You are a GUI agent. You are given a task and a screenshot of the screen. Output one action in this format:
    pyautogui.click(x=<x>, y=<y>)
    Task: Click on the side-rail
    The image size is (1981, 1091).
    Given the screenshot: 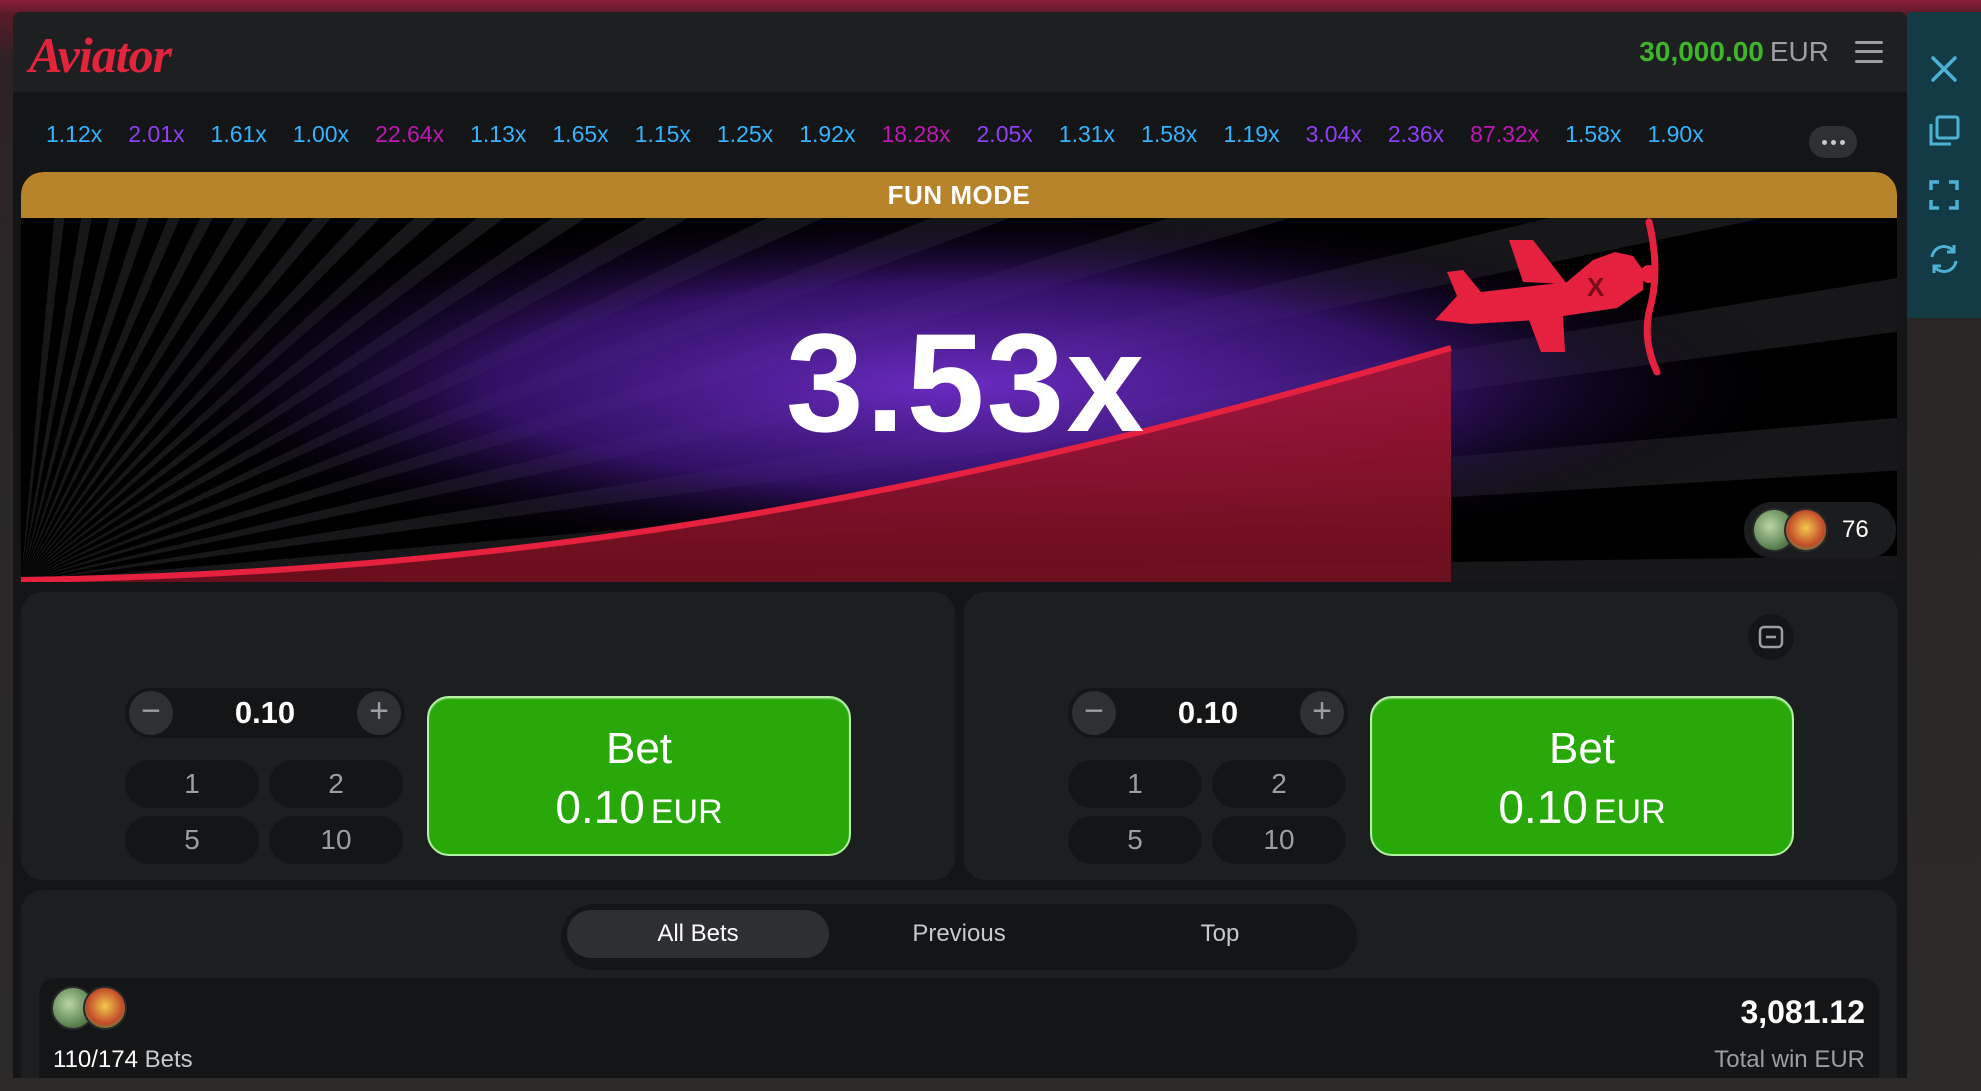 What is the action you would take?
    pyautogui.click(x=1944, y=165)
    